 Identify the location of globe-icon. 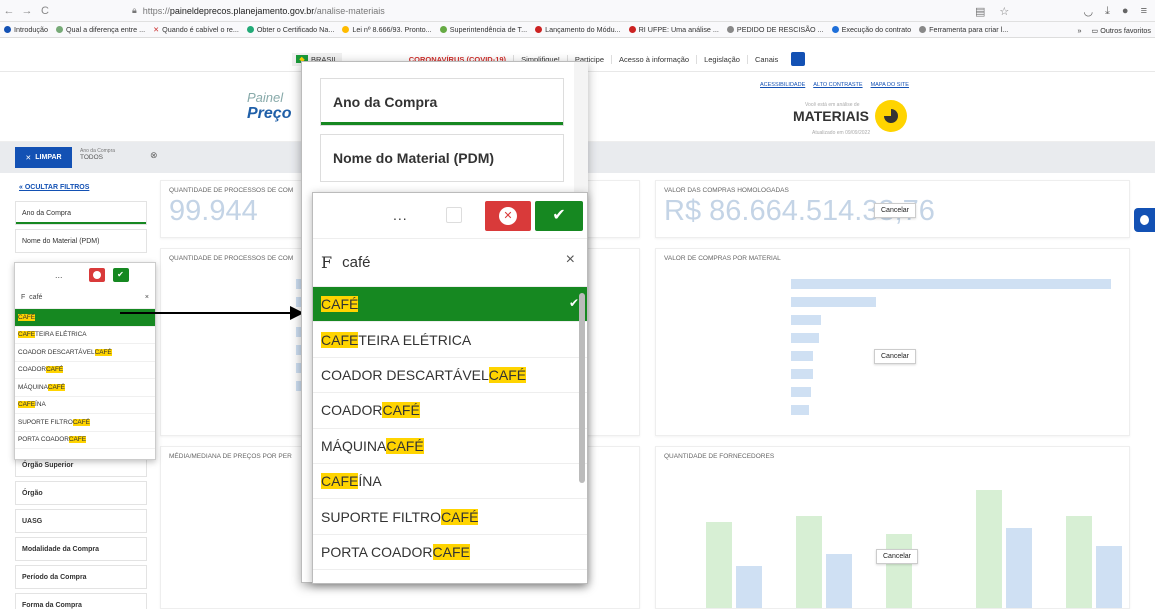
(923, 29).